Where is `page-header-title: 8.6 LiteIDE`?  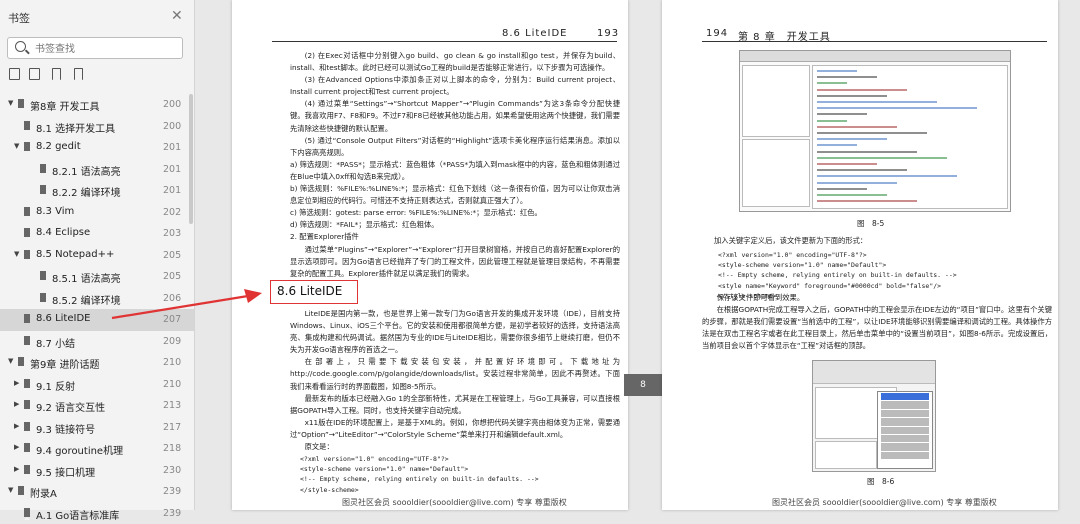
page-header-title: 8.6 LiteIDE is located at coordinates (534, 33).